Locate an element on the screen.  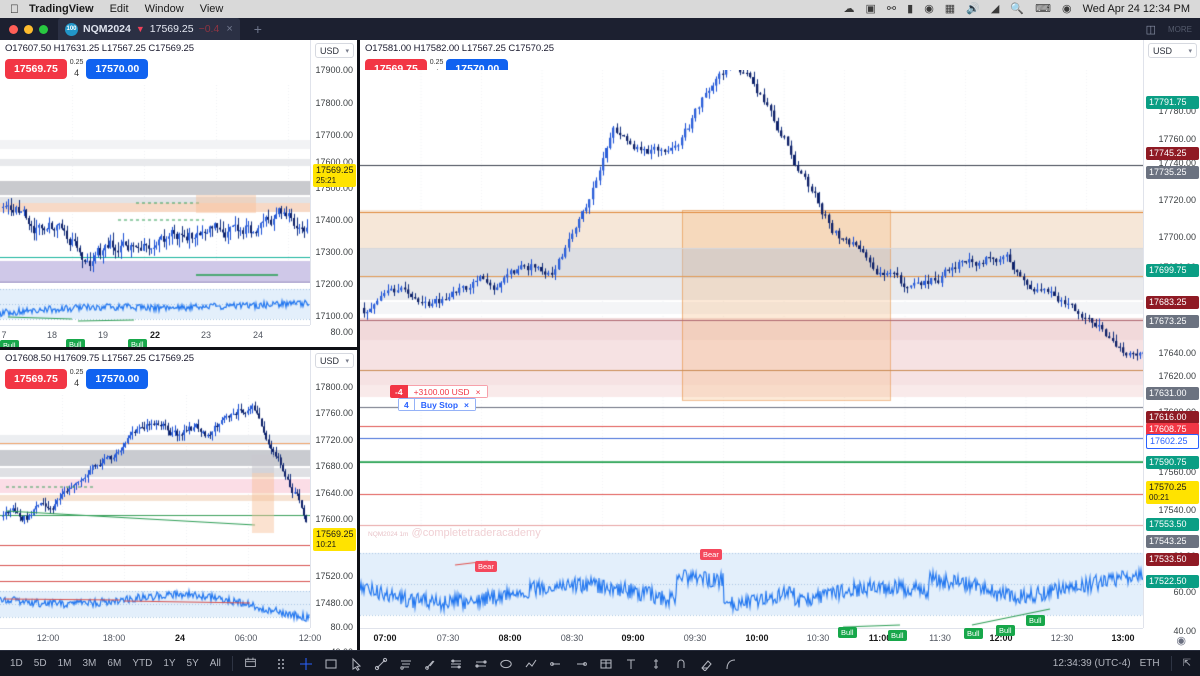
pitchfork-icon is located at coordinates (431, 664).